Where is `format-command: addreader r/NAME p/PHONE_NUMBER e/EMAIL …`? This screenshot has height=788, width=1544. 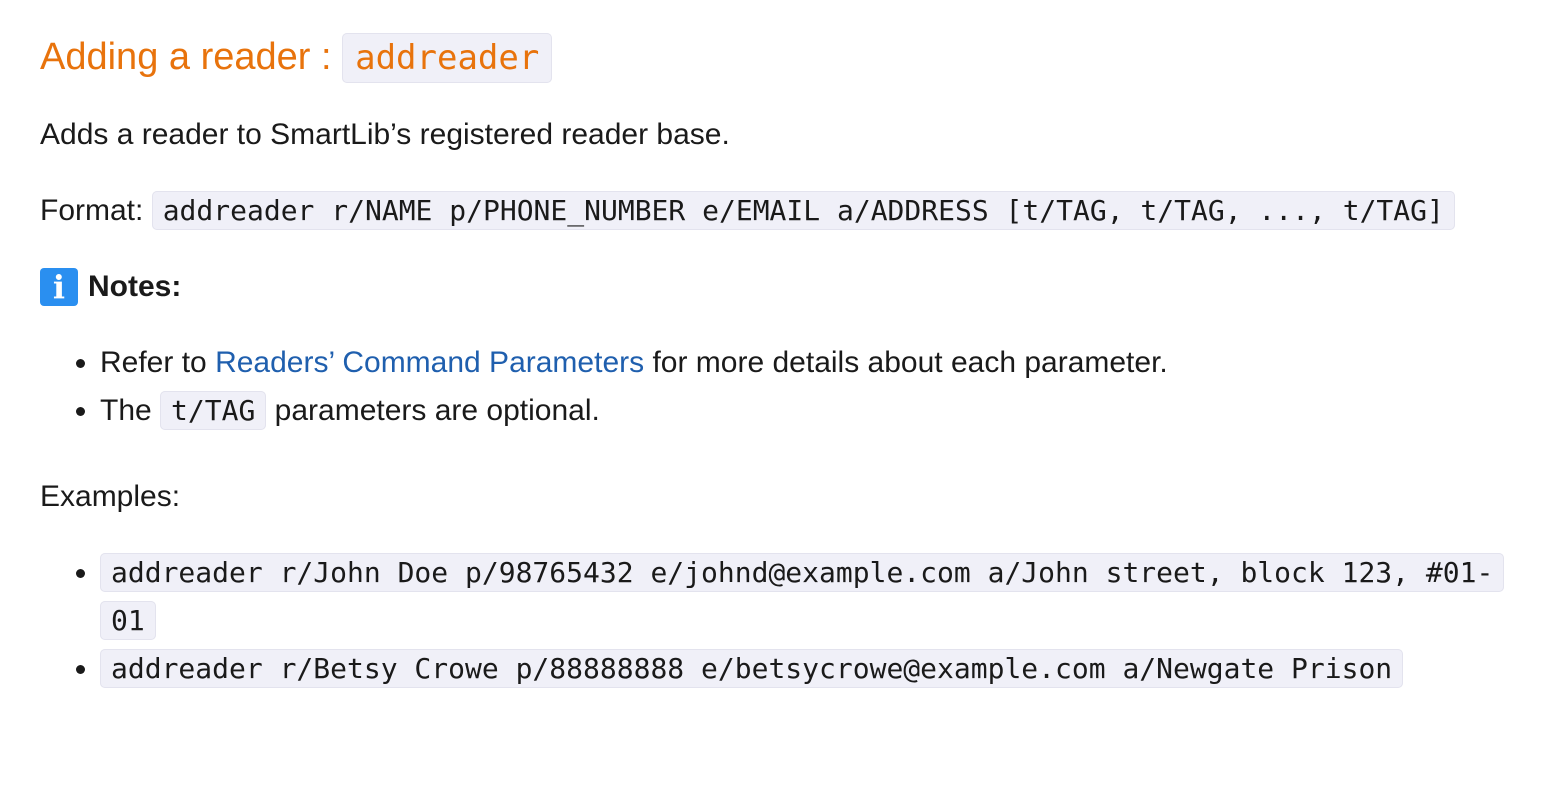 format-command: addreader r/NAME p/PHONE_NUMBER e/EMAIL … is located at coordinates (803, 210).